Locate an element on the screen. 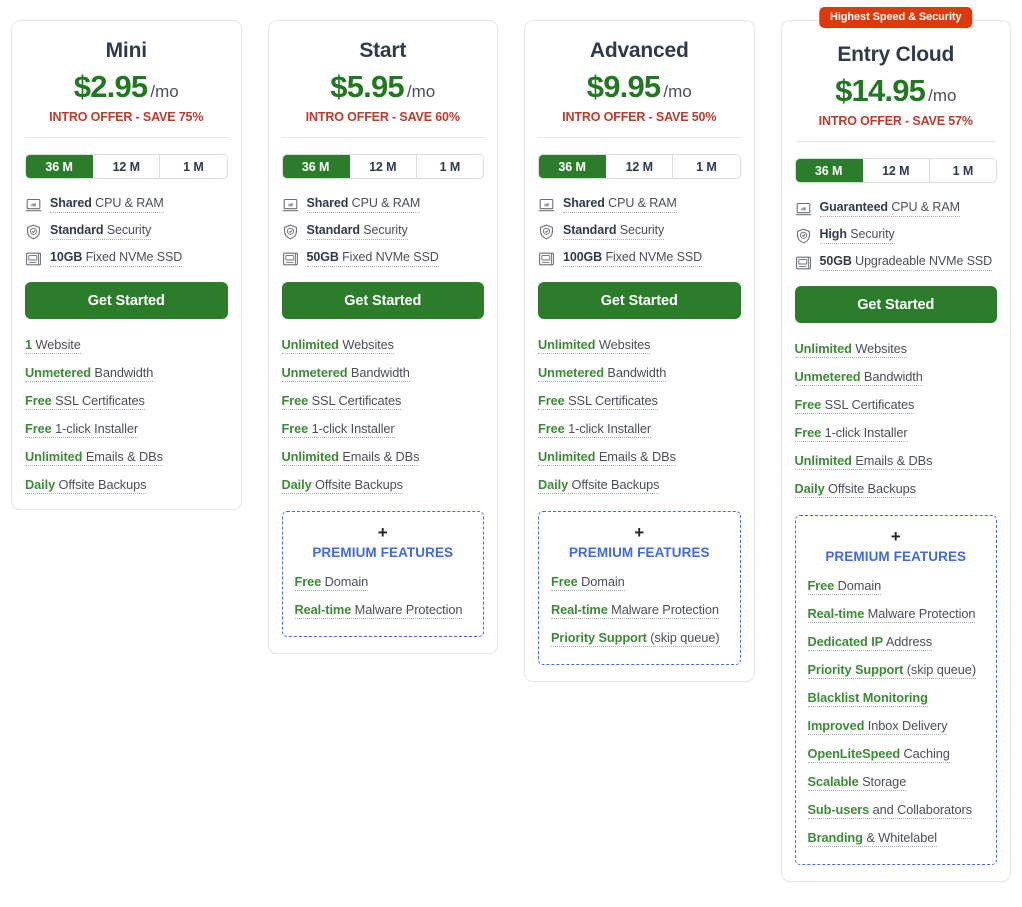  spec-row: Standard Security is located at coordinates (126, 231).